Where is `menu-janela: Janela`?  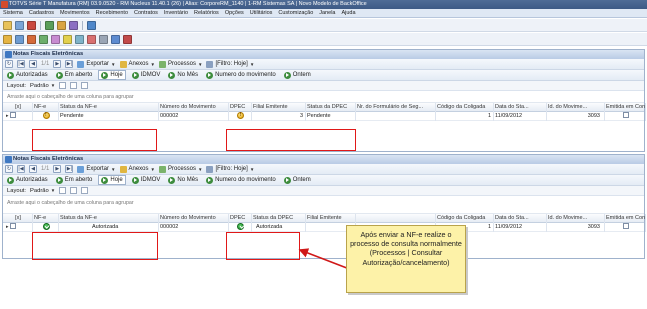 menu-janela: Janela is located at coordinates (327, 13).